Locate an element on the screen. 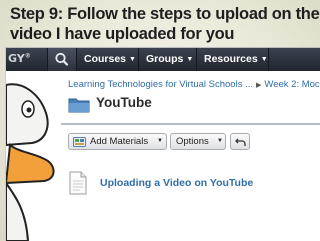  add-materials-button: Add Materials ▼ is located at coordinates (117, 141).